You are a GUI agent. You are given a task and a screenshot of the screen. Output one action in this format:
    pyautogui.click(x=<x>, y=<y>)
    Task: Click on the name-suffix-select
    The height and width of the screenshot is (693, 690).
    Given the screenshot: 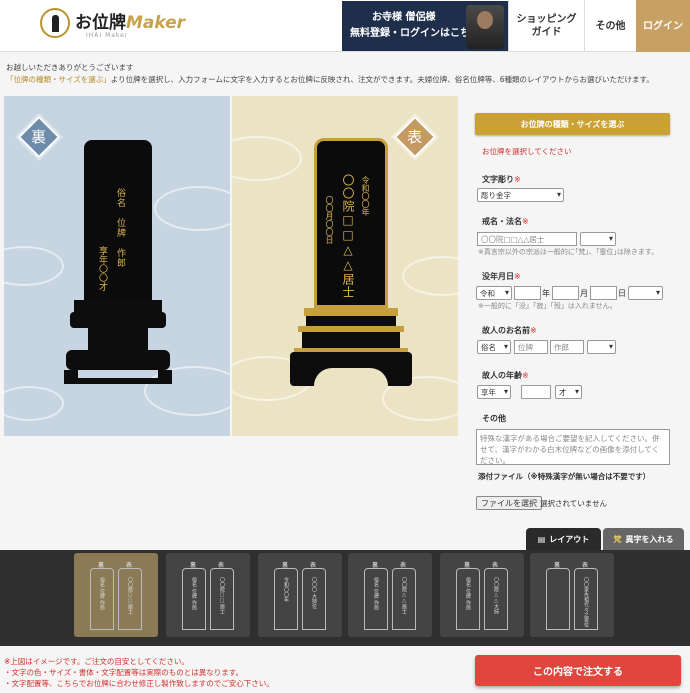 What is the action you would take?
    pyautogui.click(x=601, y=347)
    